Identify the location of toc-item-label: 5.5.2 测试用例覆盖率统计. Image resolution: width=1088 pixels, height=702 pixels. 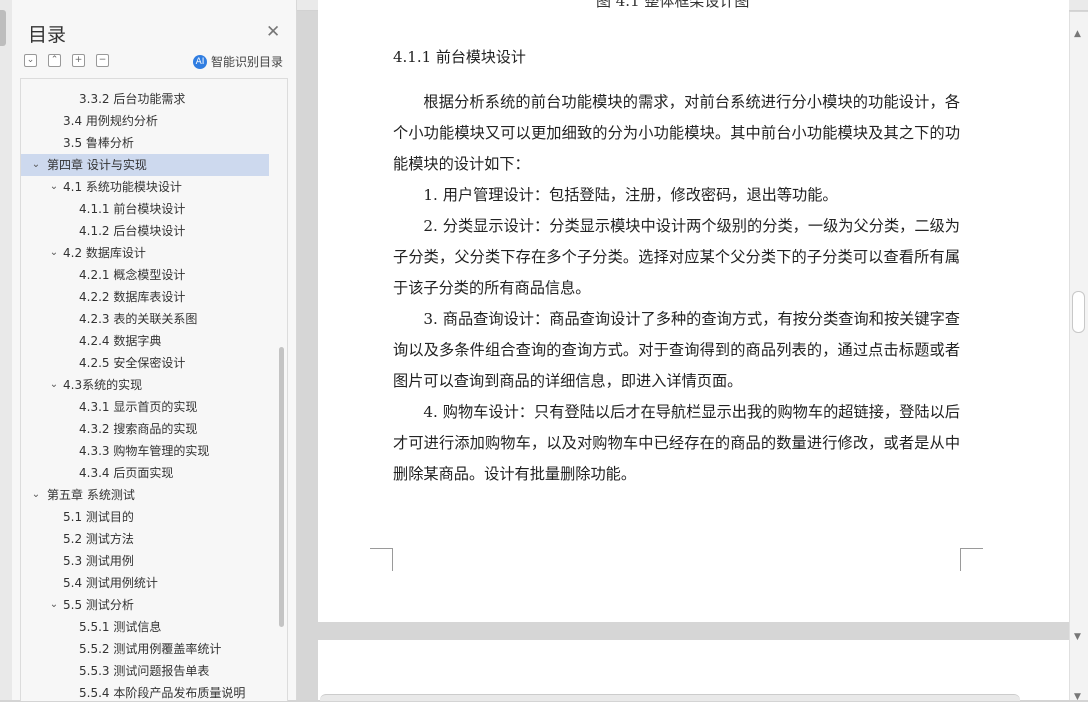
(150, 649).